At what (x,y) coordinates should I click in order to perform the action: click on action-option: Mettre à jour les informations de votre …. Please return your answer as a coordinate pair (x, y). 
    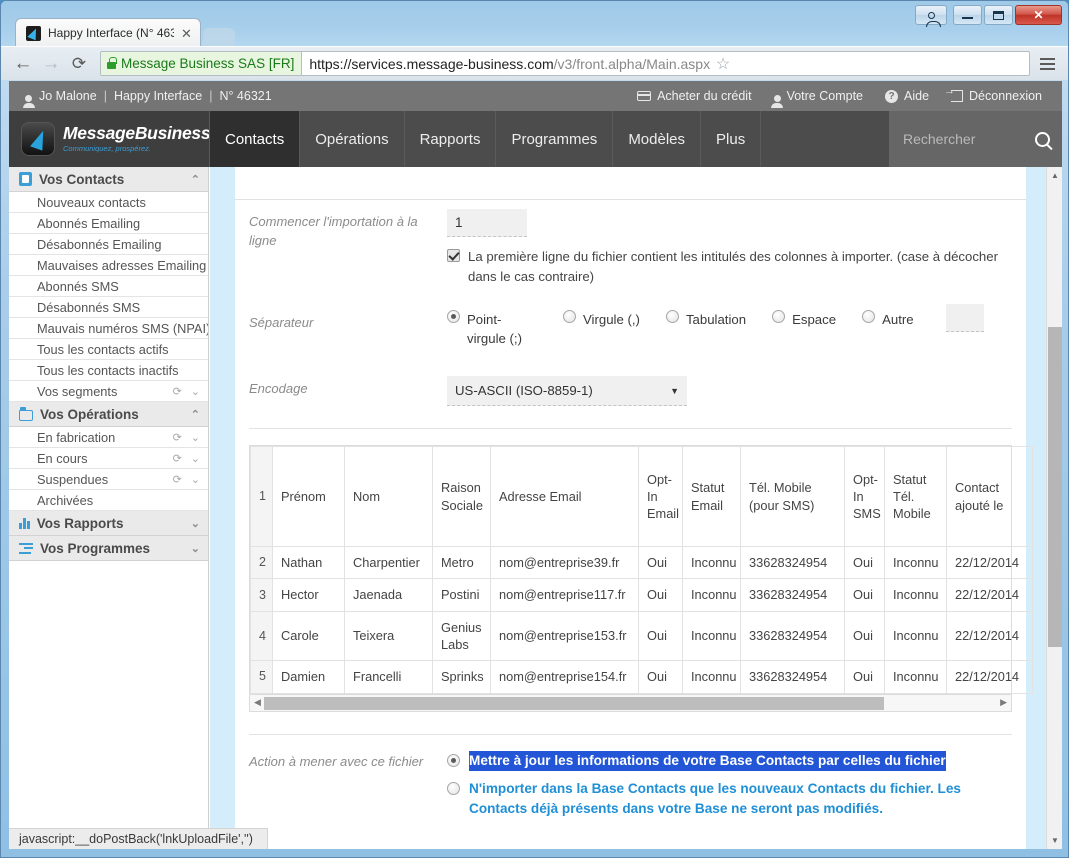
    Looking at the image, I should click on (729, 760).